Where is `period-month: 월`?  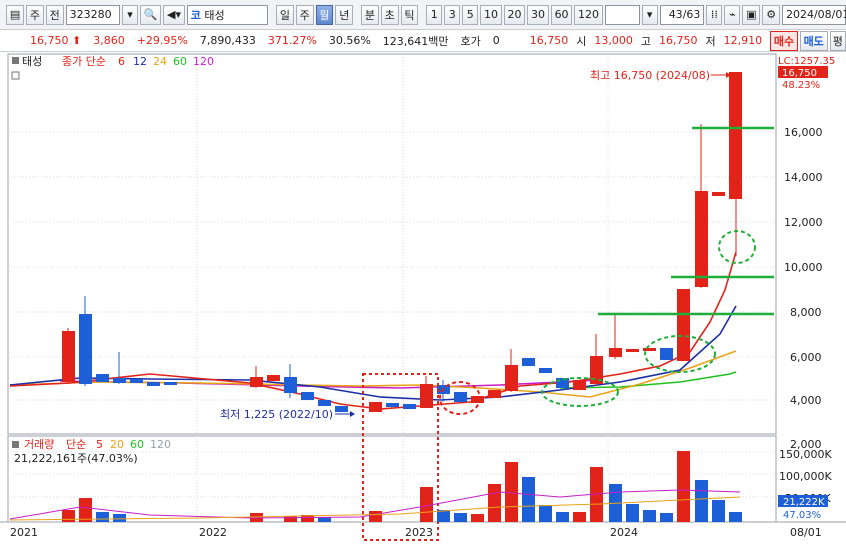 period-month: 월 is located at coordinates (324, 14).